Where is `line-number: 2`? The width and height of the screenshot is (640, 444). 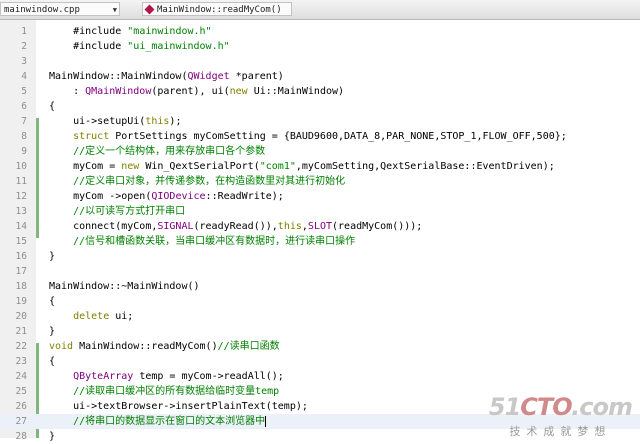 line-number: 2 is located at coordinates (24, 46).